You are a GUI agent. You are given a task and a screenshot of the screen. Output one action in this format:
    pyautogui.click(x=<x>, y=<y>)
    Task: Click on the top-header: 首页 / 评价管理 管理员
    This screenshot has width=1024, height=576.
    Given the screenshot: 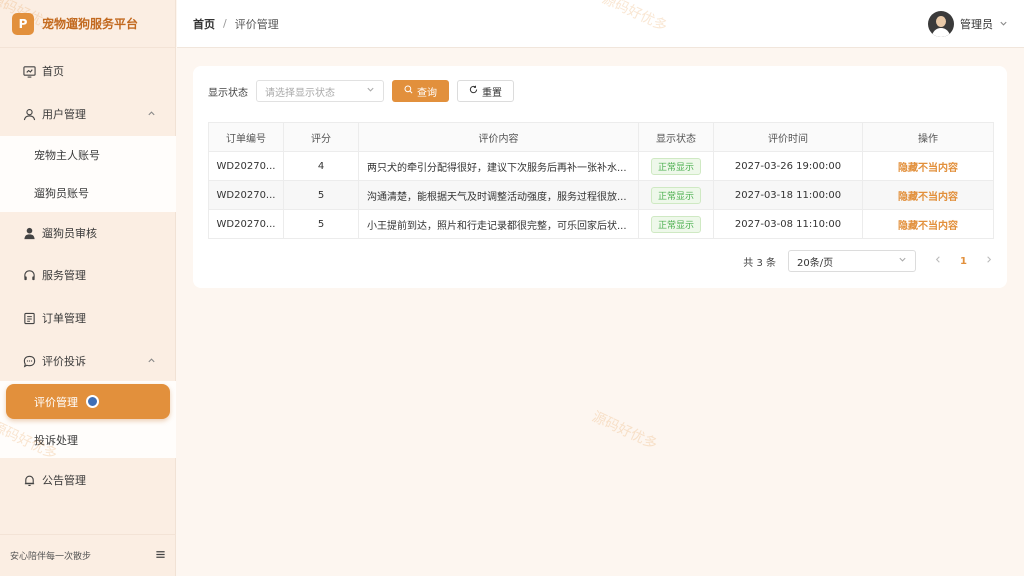 What is the action you would take?
    pyautogui.click(x=600, y=24)
    